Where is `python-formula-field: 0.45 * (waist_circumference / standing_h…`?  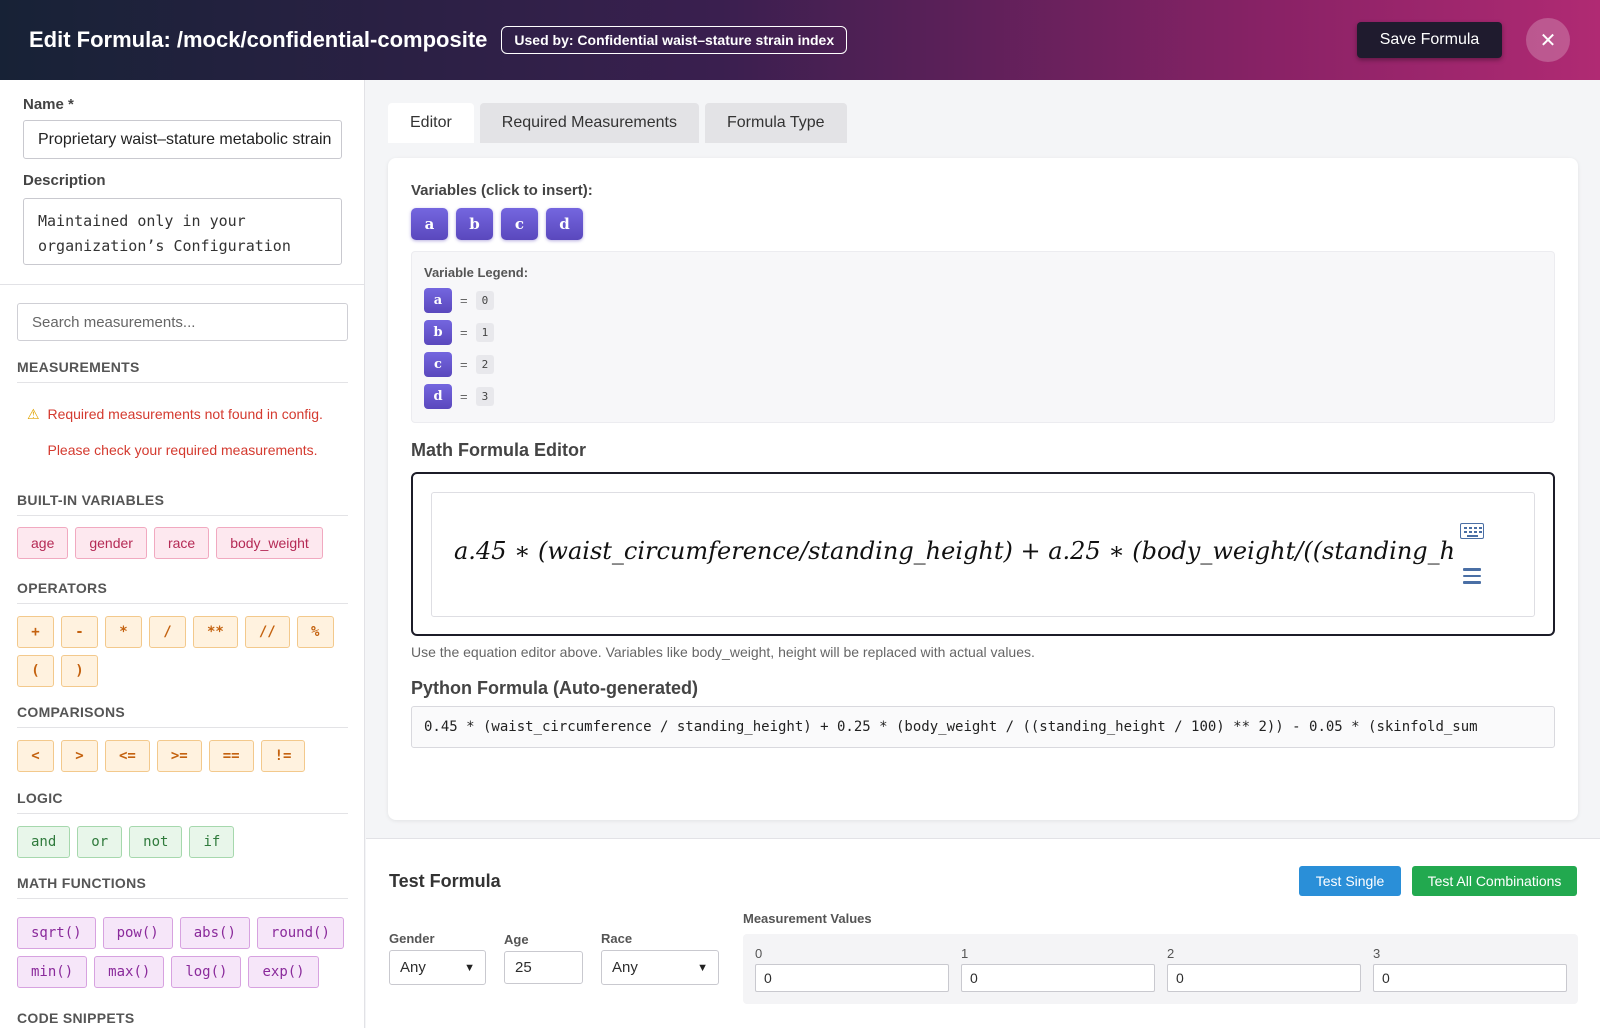 python-formula-field: 0.45 * (waist_circumference / standing_h… is located at coordinates (983, 727).